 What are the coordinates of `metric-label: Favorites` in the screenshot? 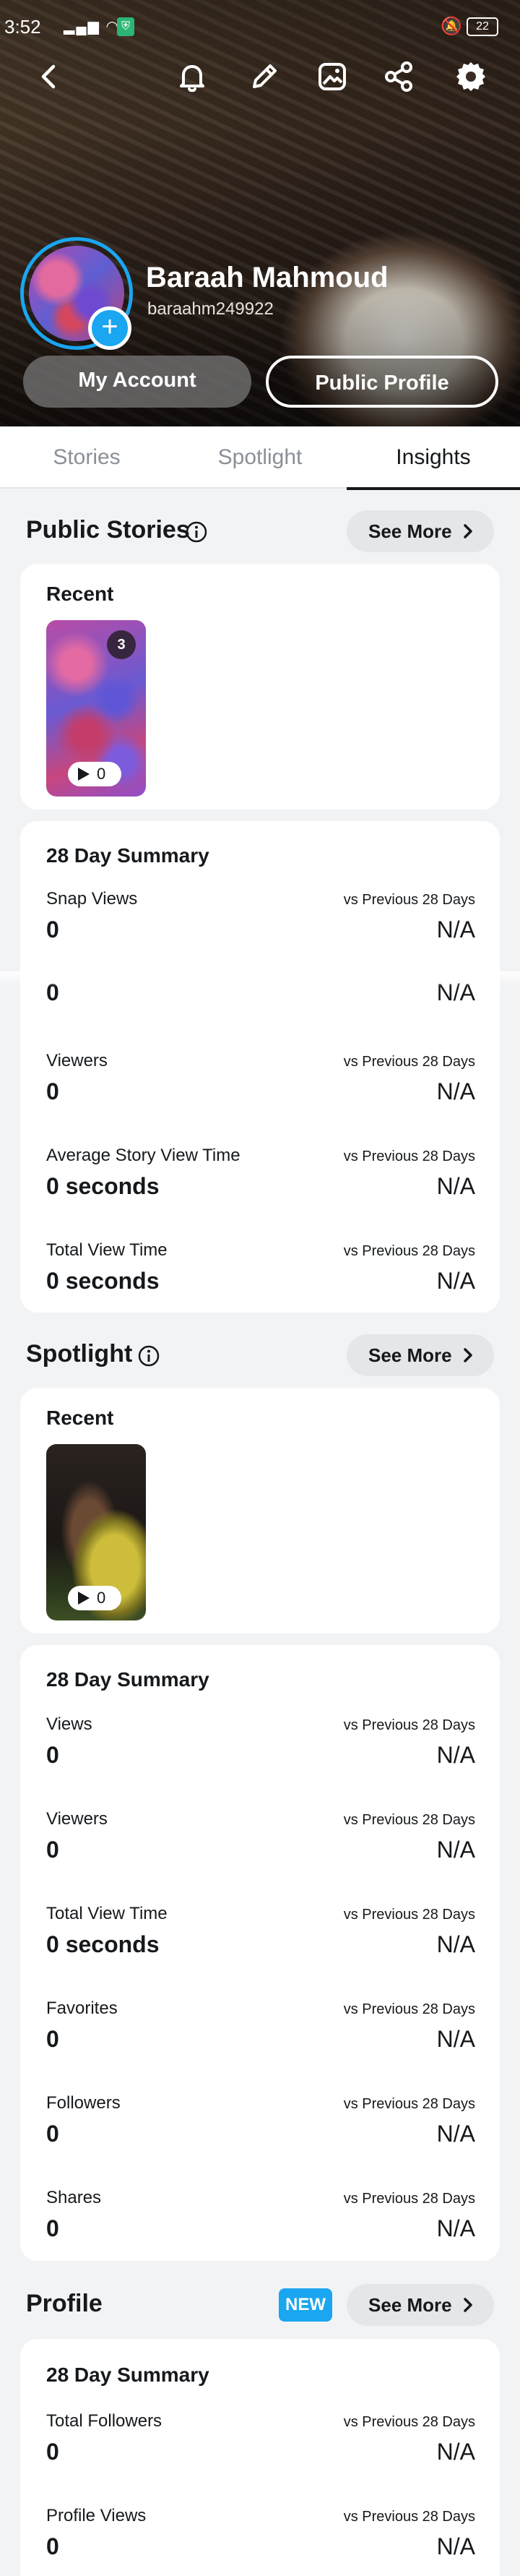 It's located at (82, 2008).